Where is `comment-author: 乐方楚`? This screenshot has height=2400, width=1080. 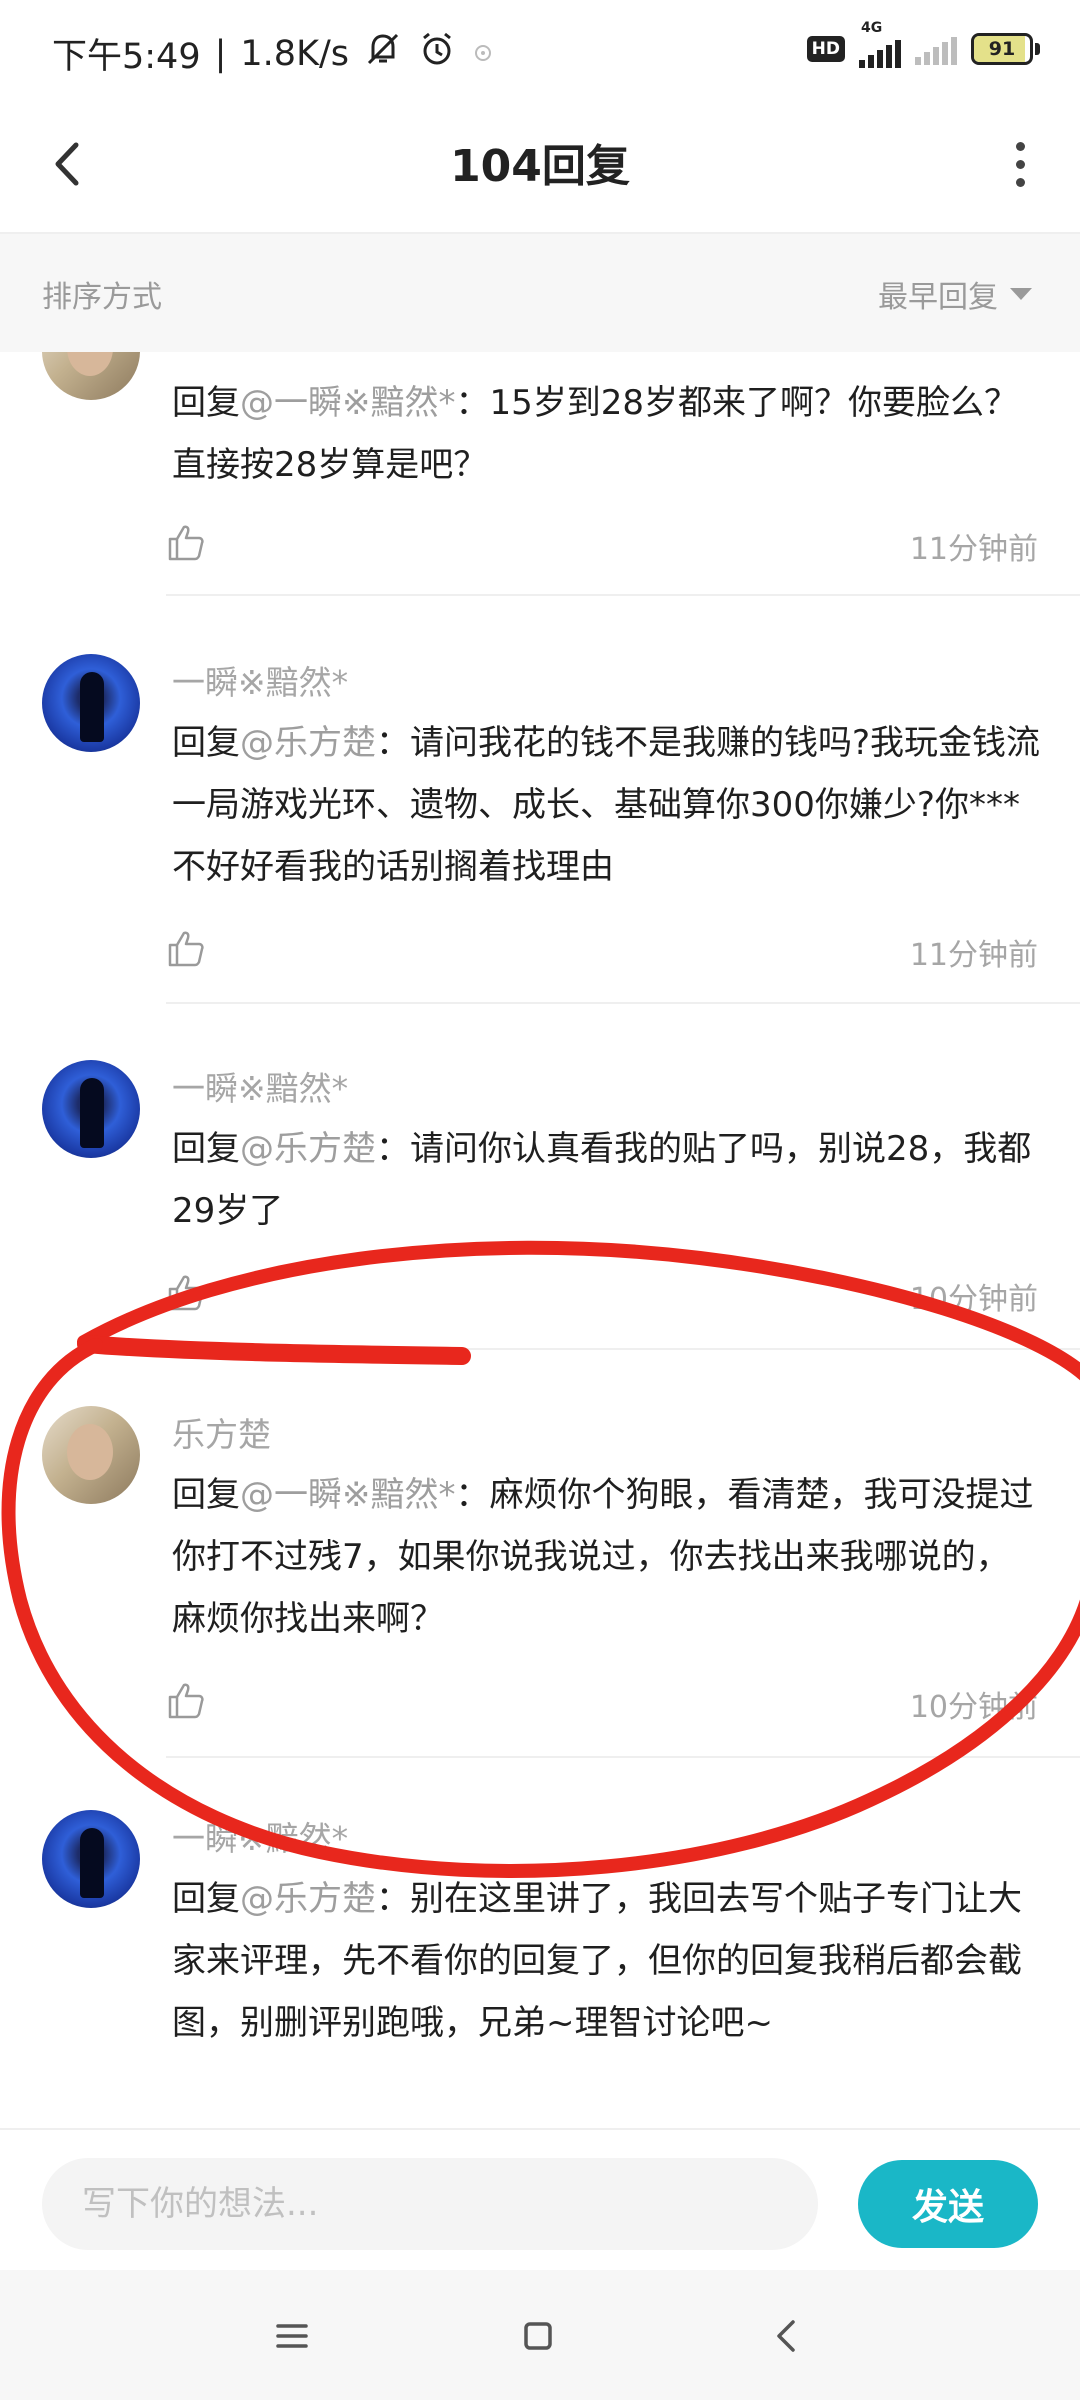 comment-author: 乐方楚 is located at coordinates (221, 1432).